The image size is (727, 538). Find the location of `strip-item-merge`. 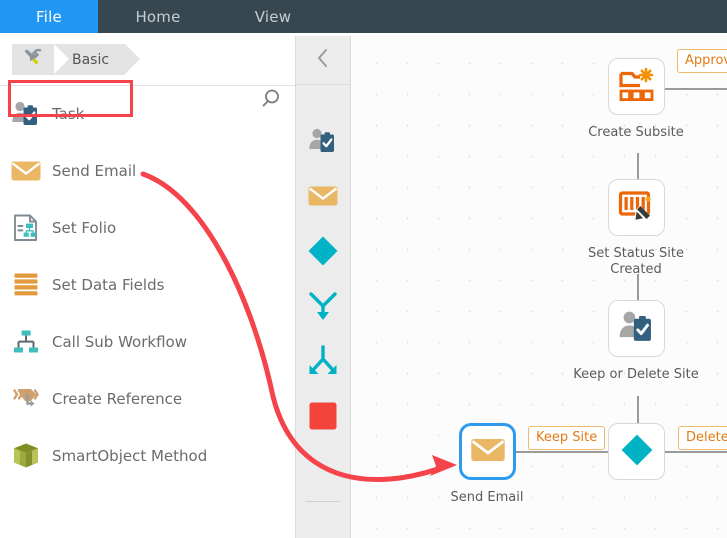

strip-item-merge is located at coordinates (323, 308).